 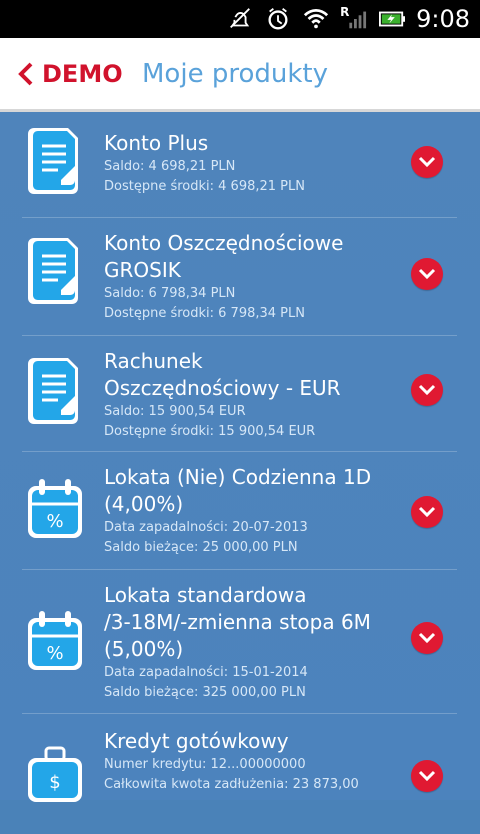 I want to click on maturity-date: Data zapadalności: 15-01-2014, so click(x=206, y=672).